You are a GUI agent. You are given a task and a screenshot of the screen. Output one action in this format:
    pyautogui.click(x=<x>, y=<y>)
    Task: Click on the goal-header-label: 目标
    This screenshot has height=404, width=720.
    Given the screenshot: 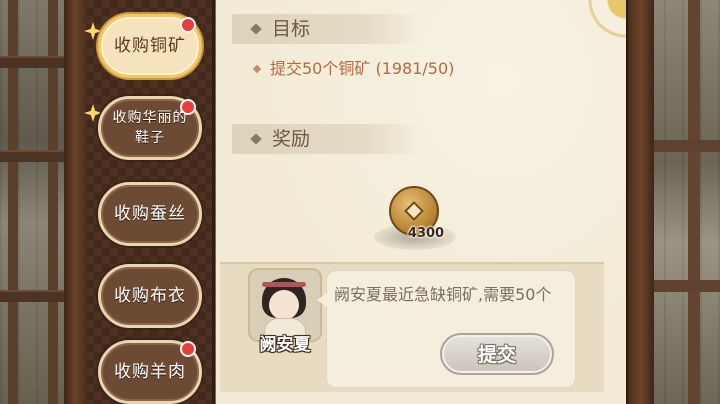 What is the action you would take?
    pyautogui.click(x=291, y=29)
    